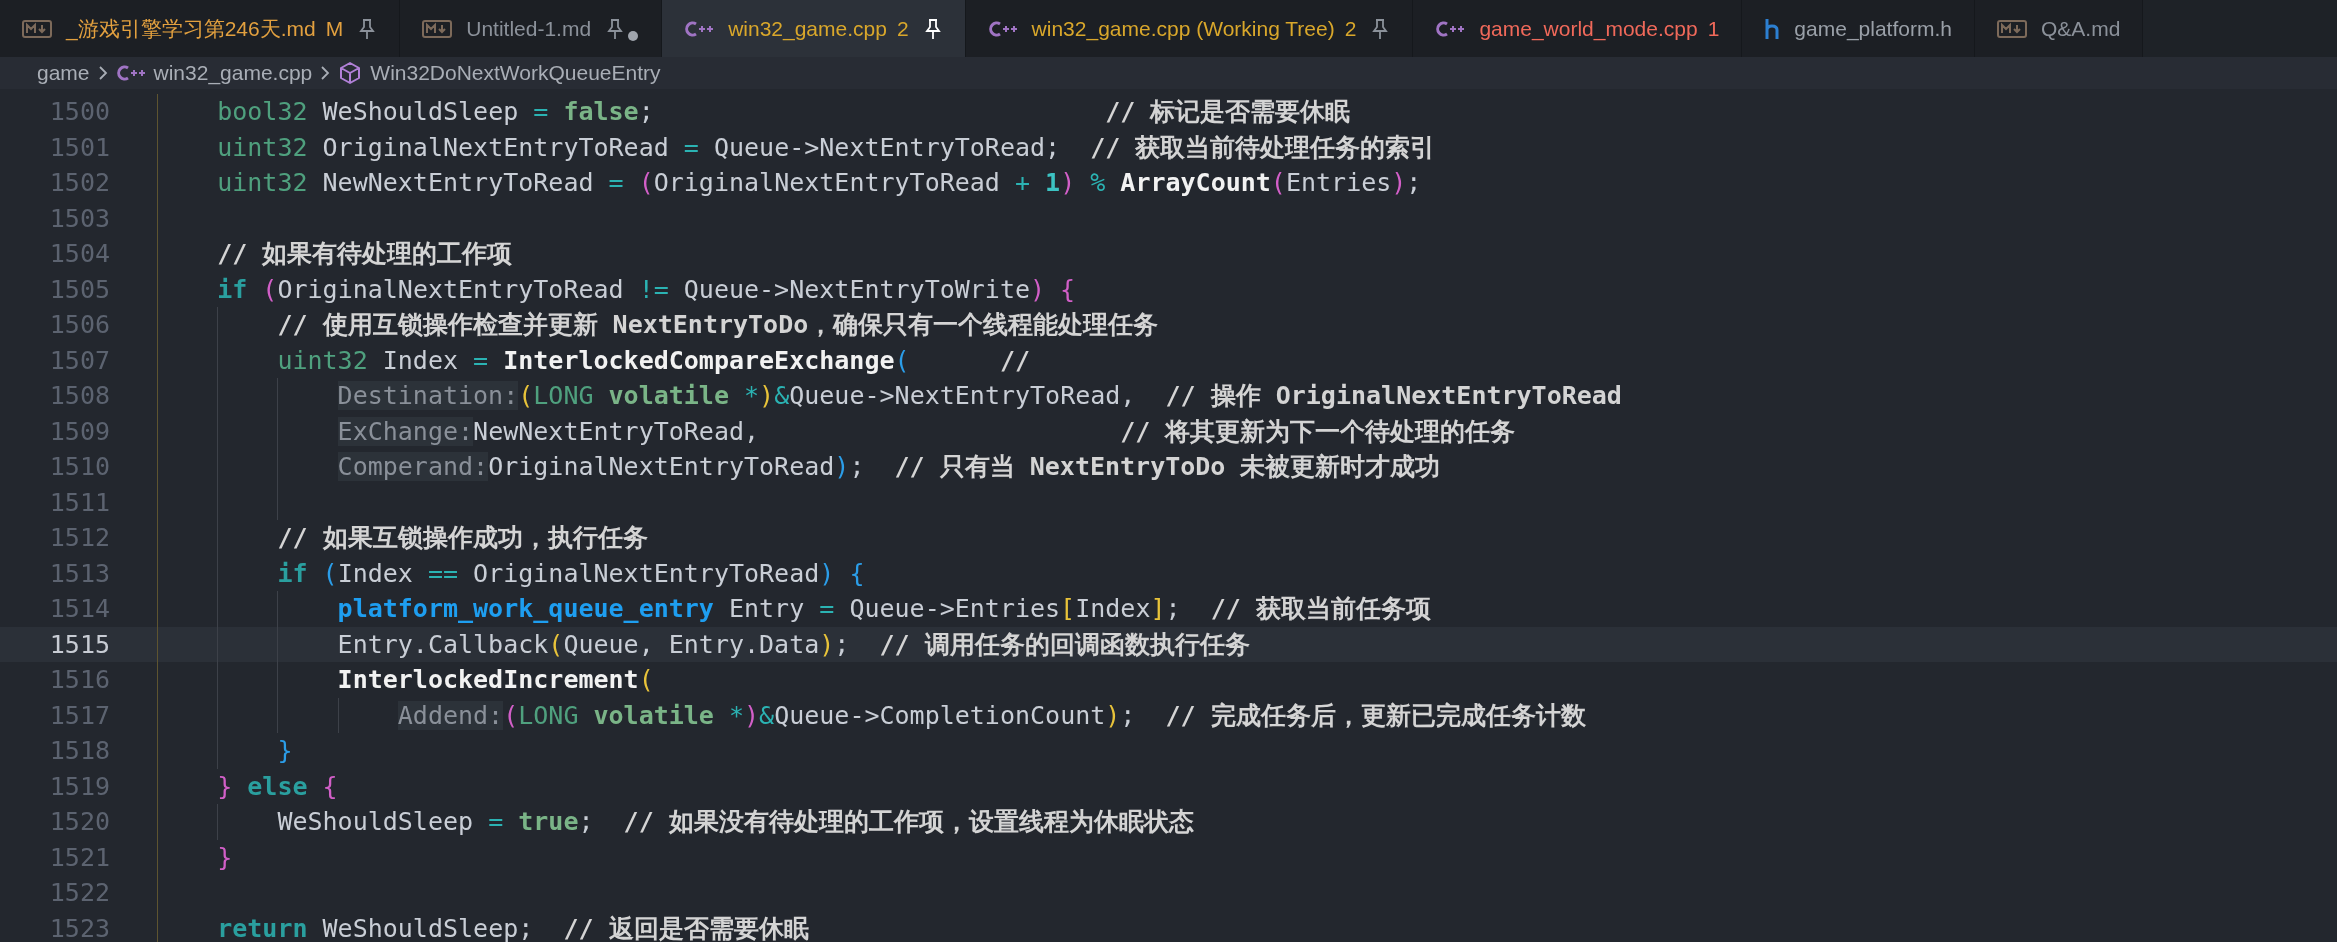  What do you see at coordinates (884, 609) in the screenshot?
I see `code-line: platform_work_queue_entry Entry = Queue->Entries[Index]; // 获取当前任务项` at bounding box center [884, 609].